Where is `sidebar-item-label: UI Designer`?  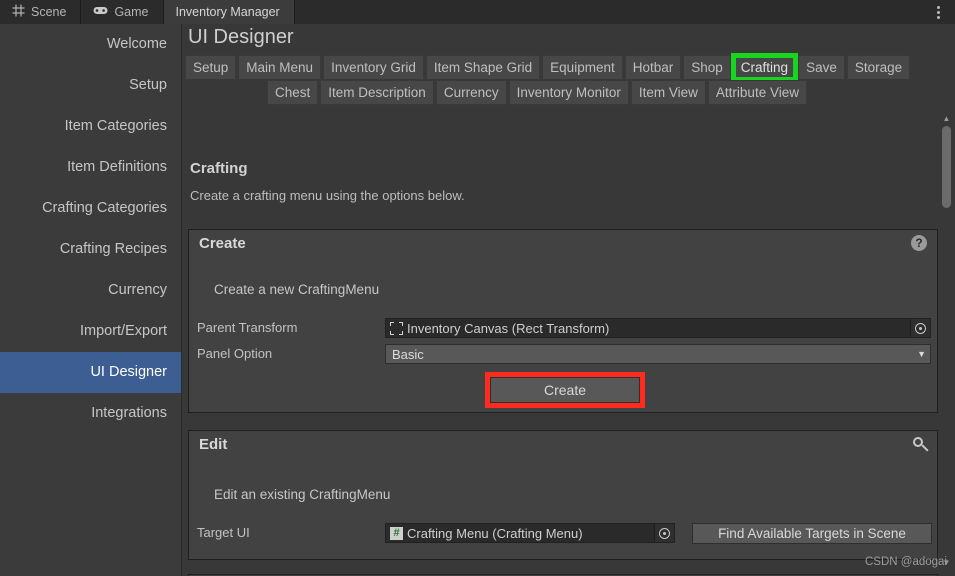
sidebar-item-label: UI Designer is located at coordinates (128, 372).